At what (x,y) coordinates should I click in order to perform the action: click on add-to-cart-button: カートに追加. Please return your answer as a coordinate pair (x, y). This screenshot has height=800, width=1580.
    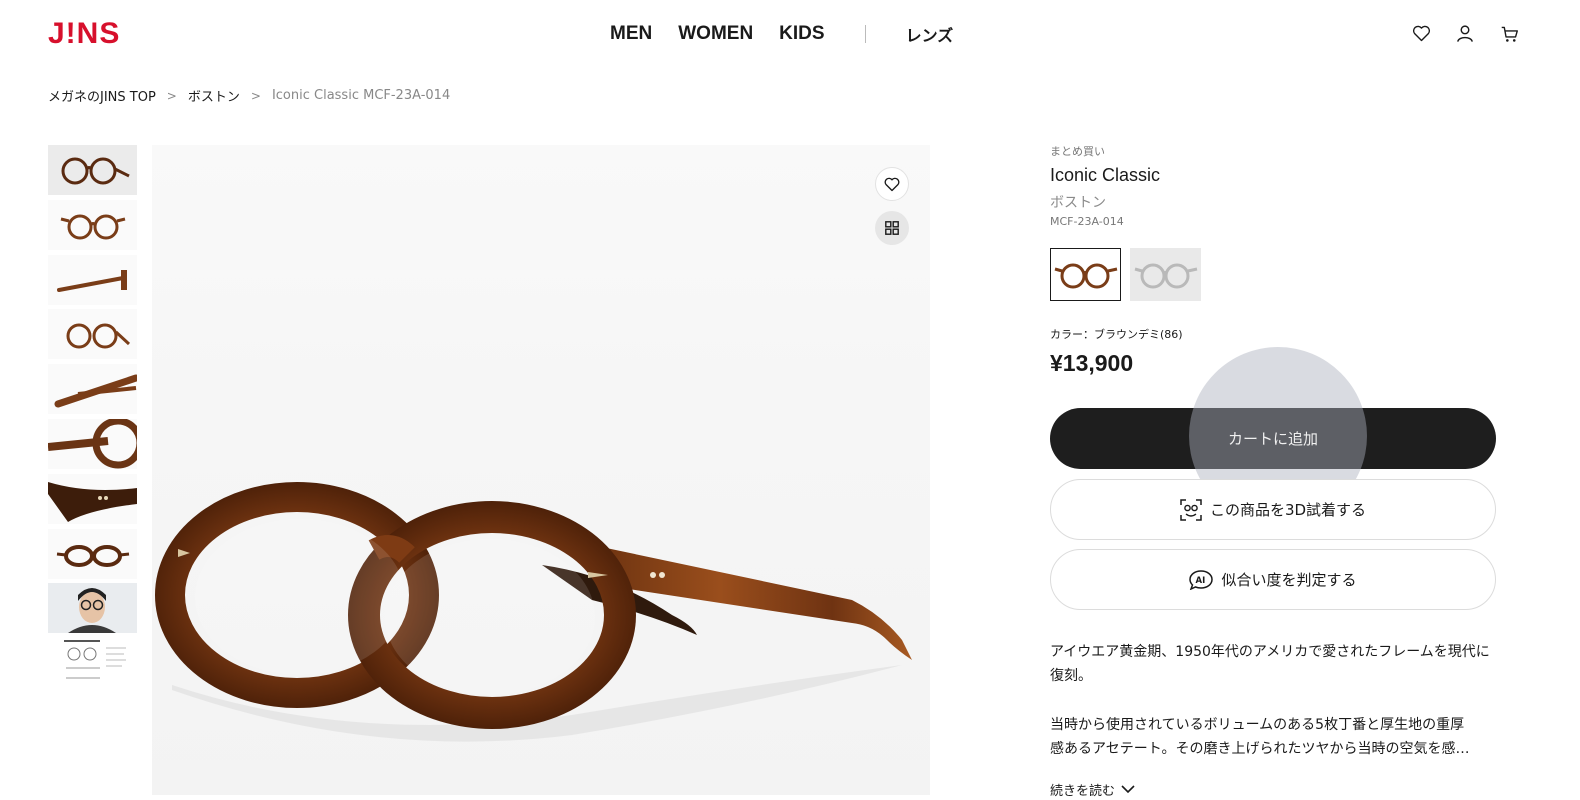
    Looking at the image, I should click on (1273, 438).